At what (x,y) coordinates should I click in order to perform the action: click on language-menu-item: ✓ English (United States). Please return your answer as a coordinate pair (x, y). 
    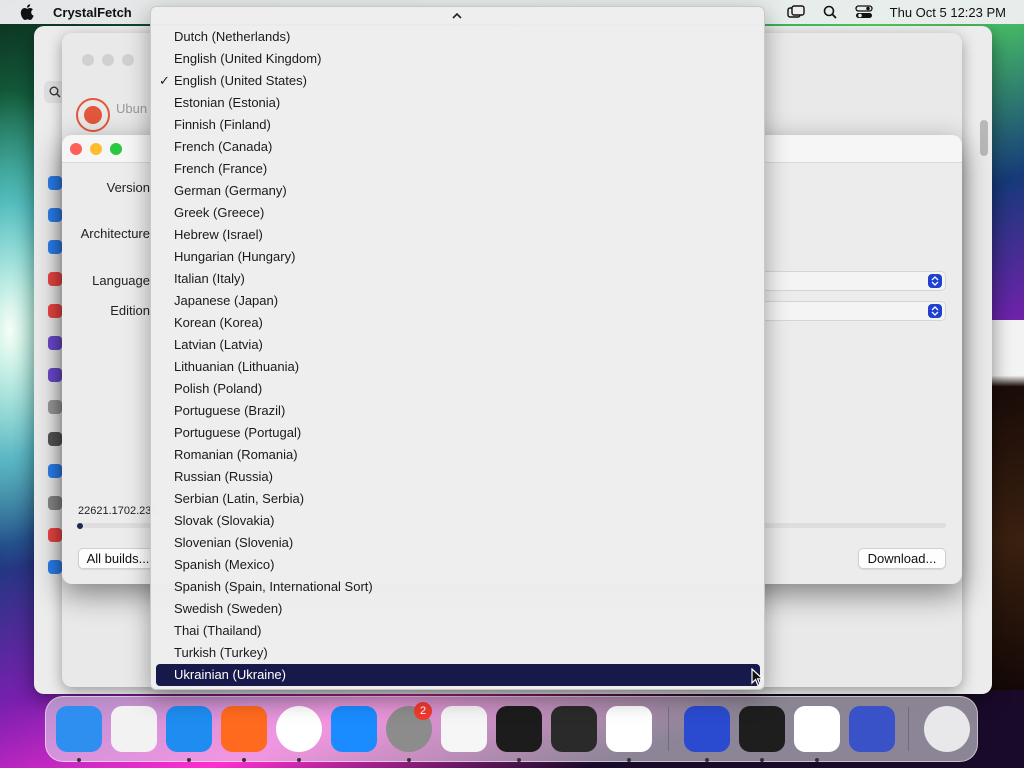
    Looking at the image, I should click on (458, 81).